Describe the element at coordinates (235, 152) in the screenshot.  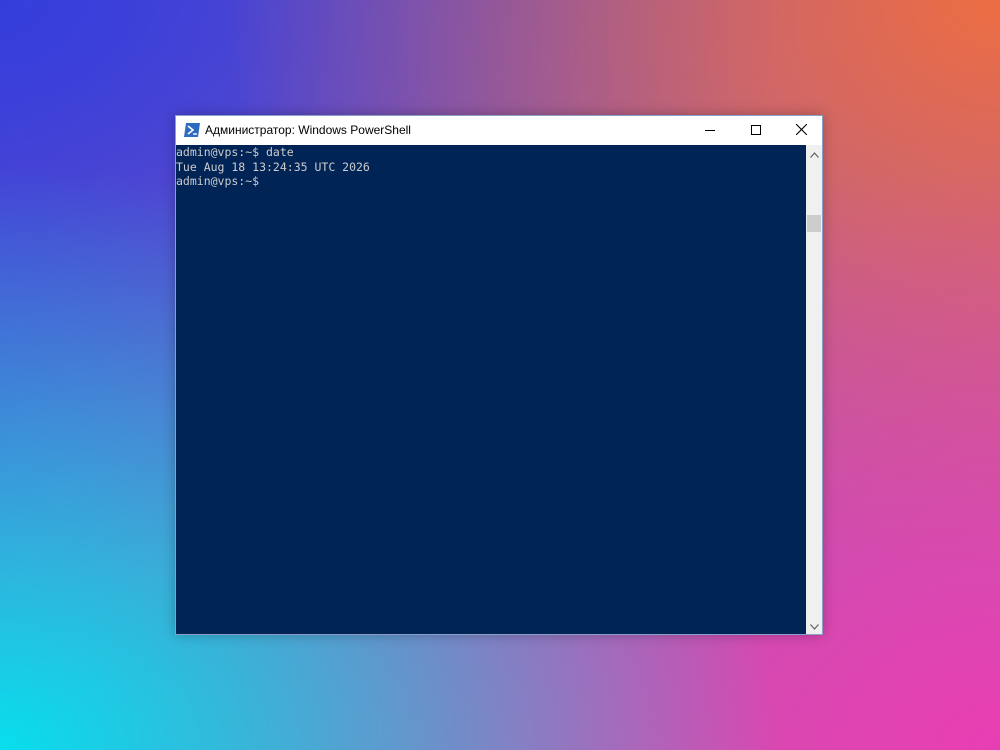
I see `console-line-command: admin@vps:~$ date` at that location.